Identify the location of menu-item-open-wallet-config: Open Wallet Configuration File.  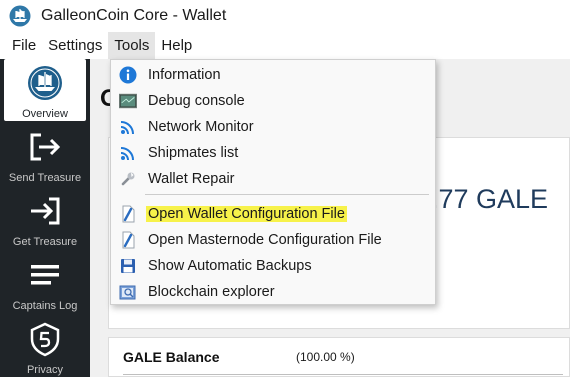
(273, 214).